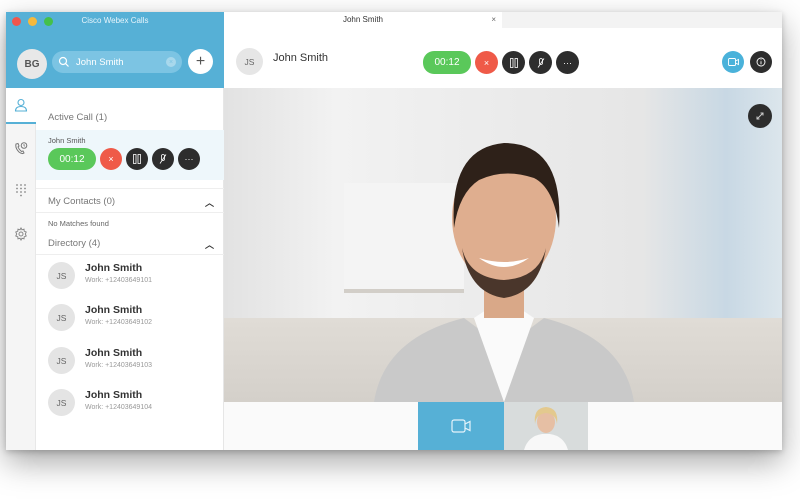 The height and width of the screenshot is (500, 800). I want to click on no-matches-text: No Matches found, so click(78, 223).